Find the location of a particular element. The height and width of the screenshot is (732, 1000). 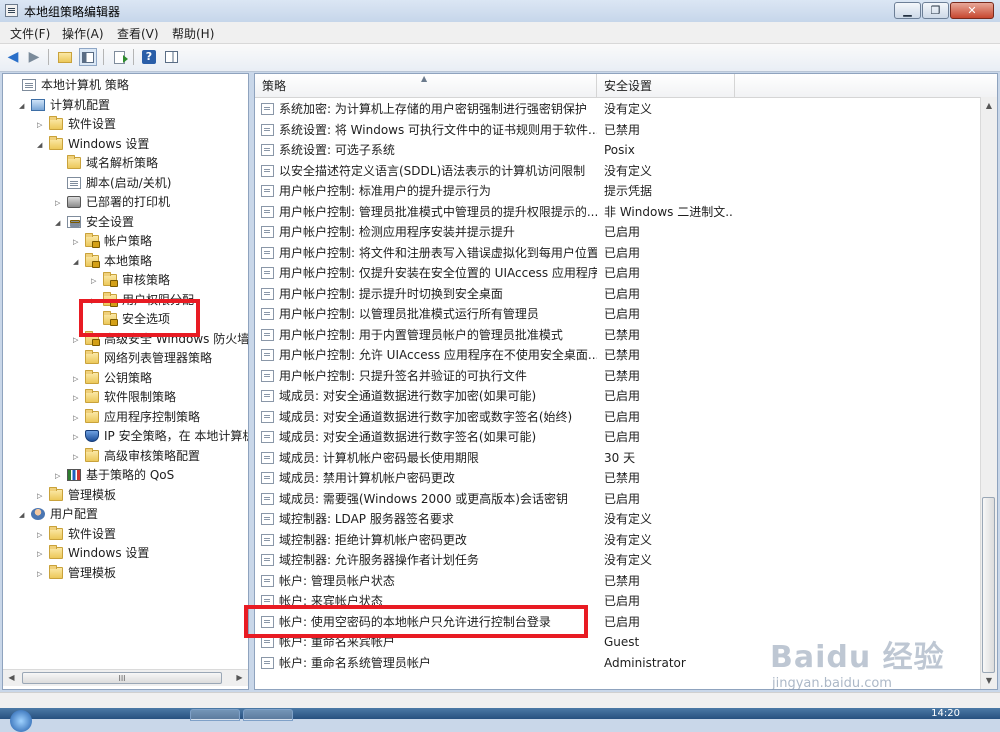

export-list-icon is located at coordinates (119, 57).